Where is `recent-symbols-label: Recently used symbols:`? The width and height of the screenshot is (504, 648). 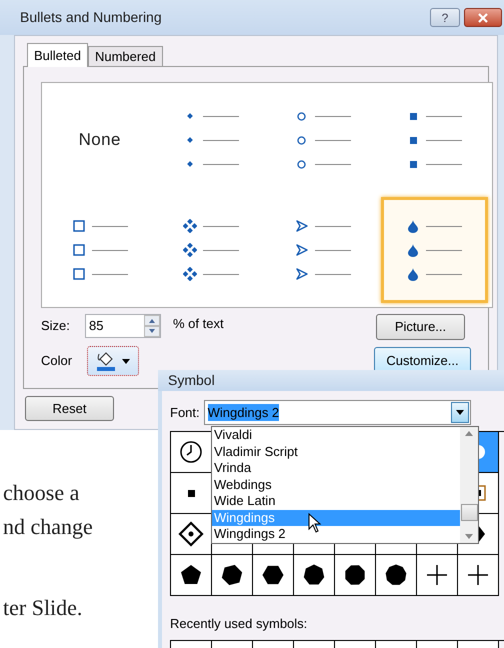 recent-symbols-label: Recently used symbols: is located at coordinates (239, 624).